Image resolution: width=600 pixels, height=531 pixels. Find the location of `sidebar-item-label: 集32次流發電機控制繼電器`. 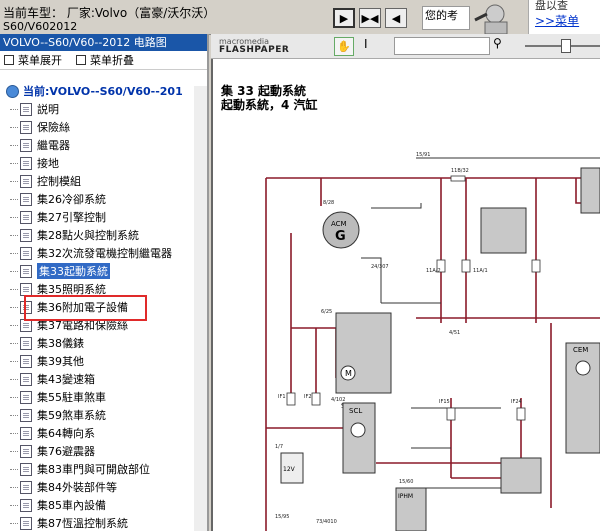

sidebar-item-label: 集32次流發電機控制繼電器 is located at coordinates (104, 253).